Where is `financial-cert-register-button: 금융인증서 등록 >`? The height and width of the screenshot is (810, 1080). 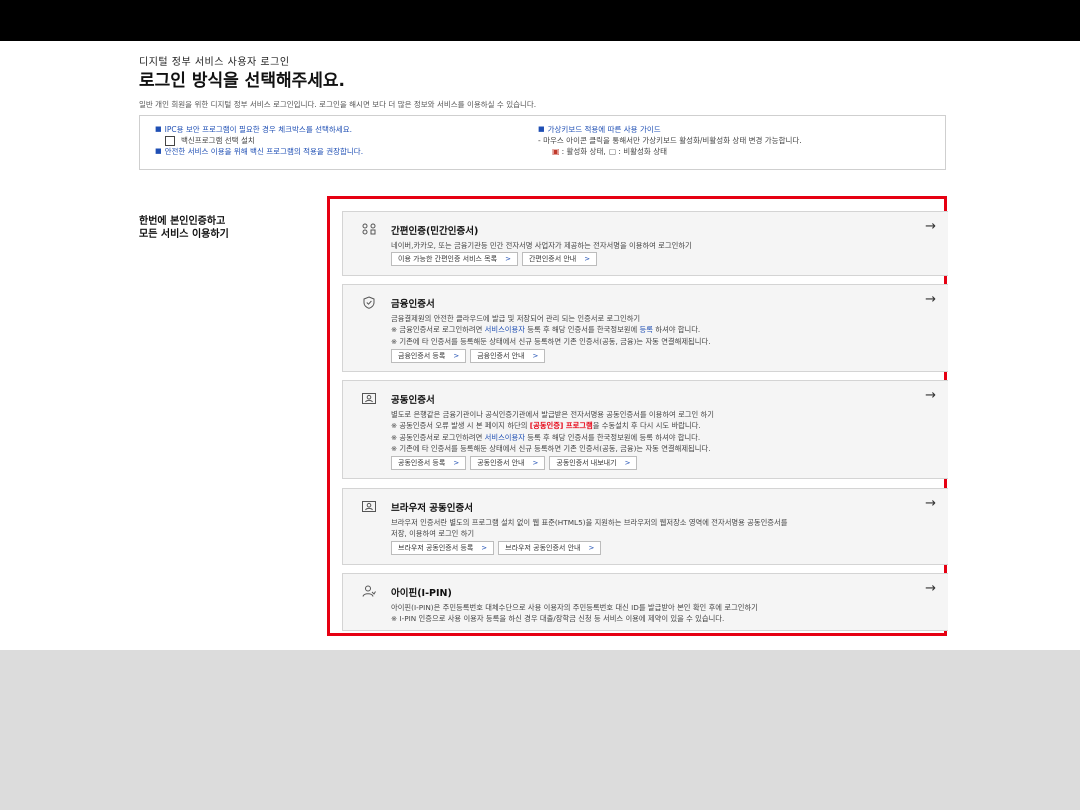 financial-cert-register-button: 금융인증서 등록 > is located at coordinates (429, 356).